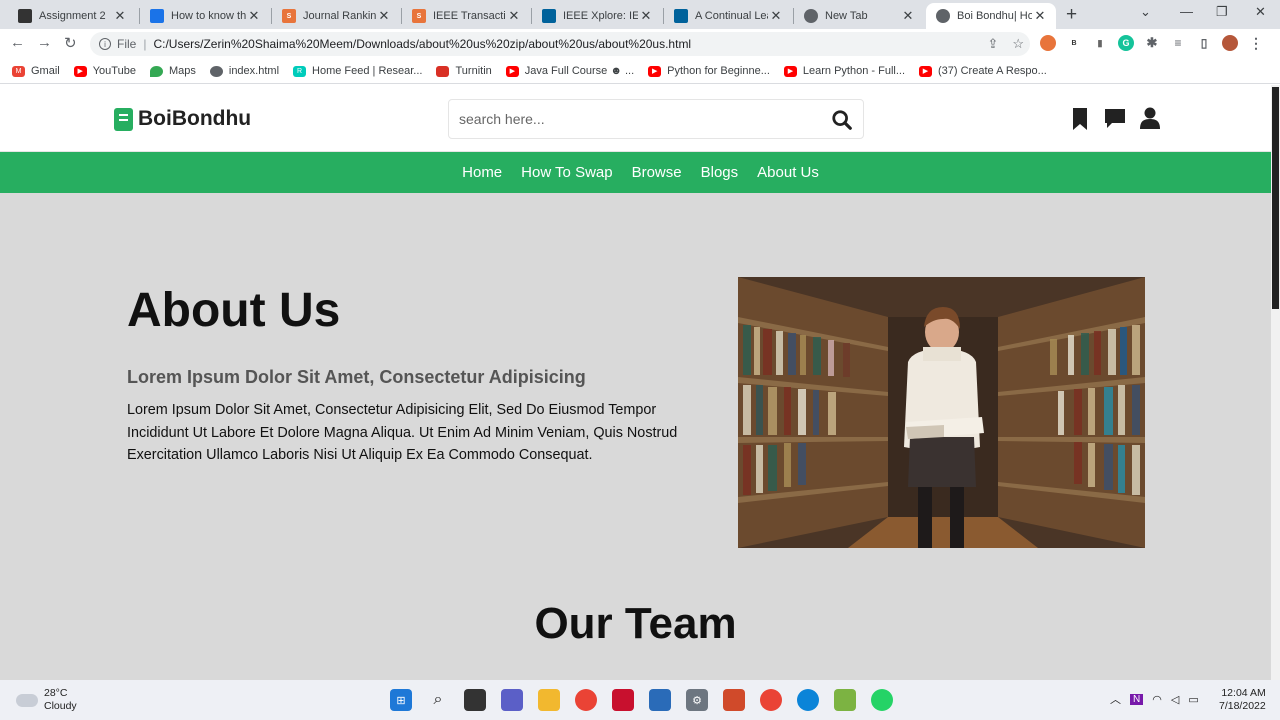 The image size is (1280, 720). I want to click on bookmark-label: index.html, so click(254, 71).